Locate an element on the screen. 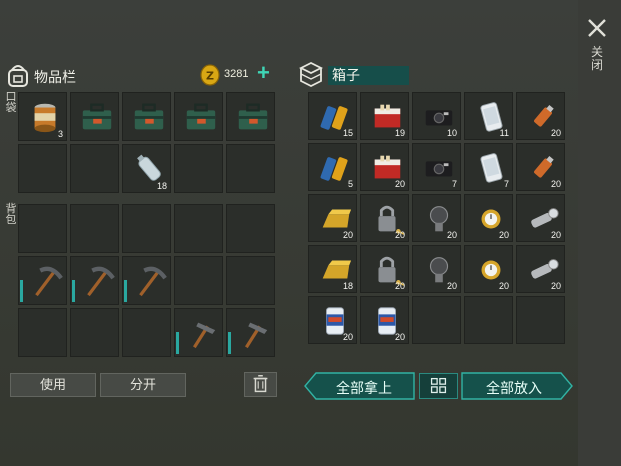  backpack-grid is located at coordinates (146, 280).